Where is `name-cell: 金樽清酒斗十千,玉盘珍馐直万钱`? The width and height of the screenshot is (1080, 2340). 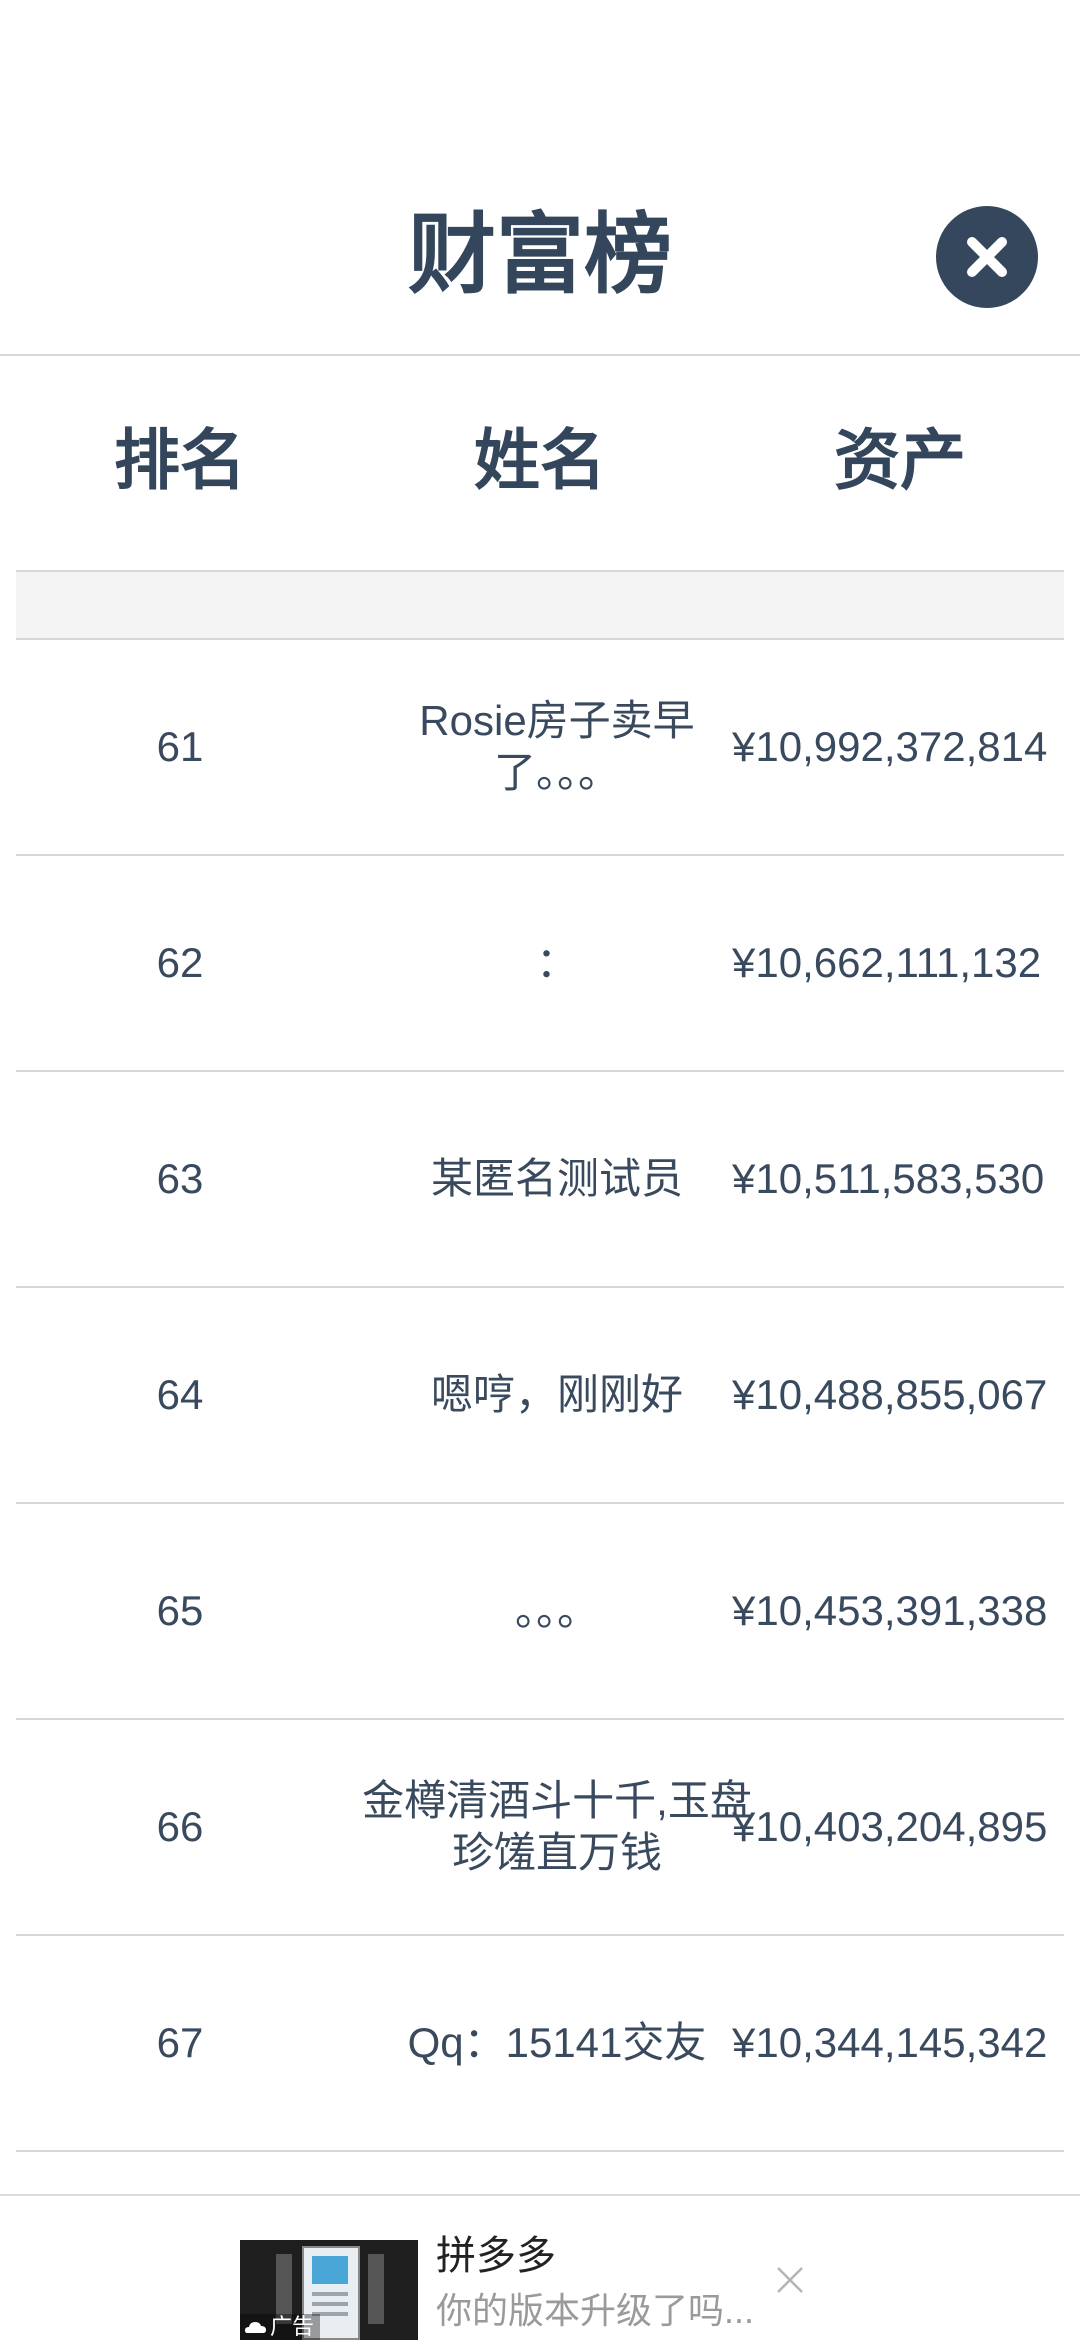
name-cell: 金樽清酒斗十千,玉盘珍馐直万钱 is located at coordinates (557, 1826).